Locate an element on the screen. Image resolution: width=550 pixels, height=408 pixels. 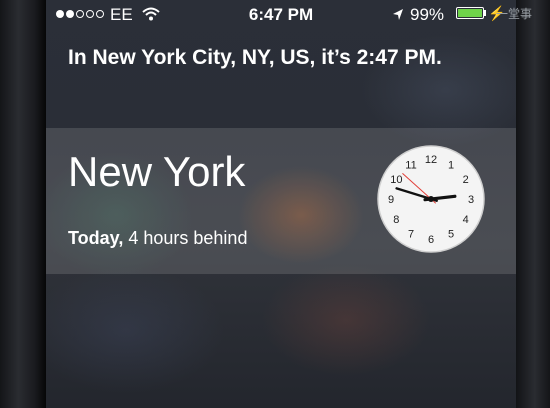
city-name: New York is located at coordinates (157, 171).